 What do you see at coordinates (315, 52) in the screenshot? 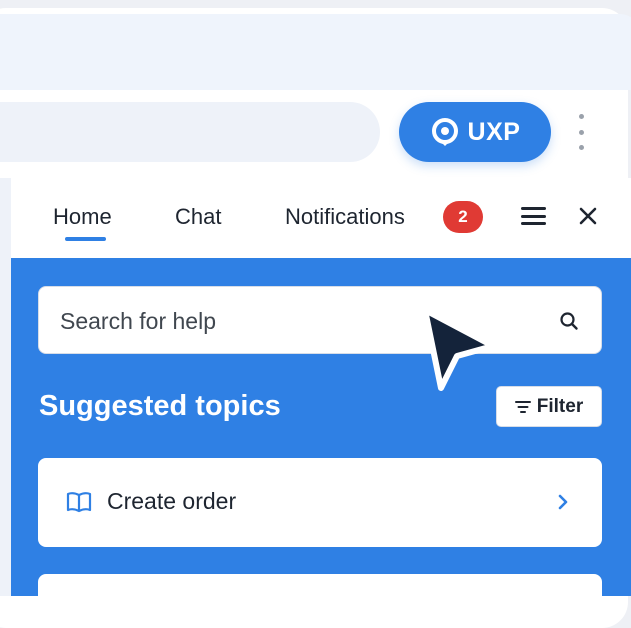
I see `browser-top-bar` at bounding box center [315, 52].